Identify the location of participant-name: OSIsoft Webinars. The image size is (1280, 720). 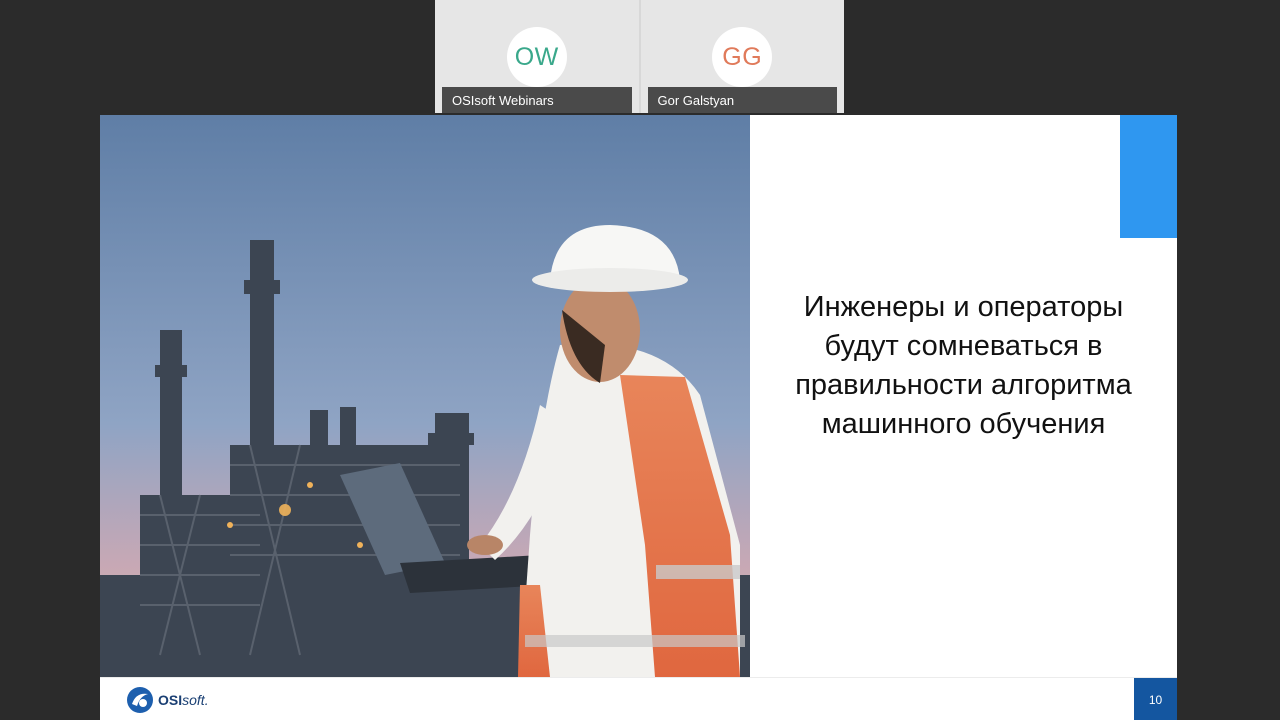
(537, 100).